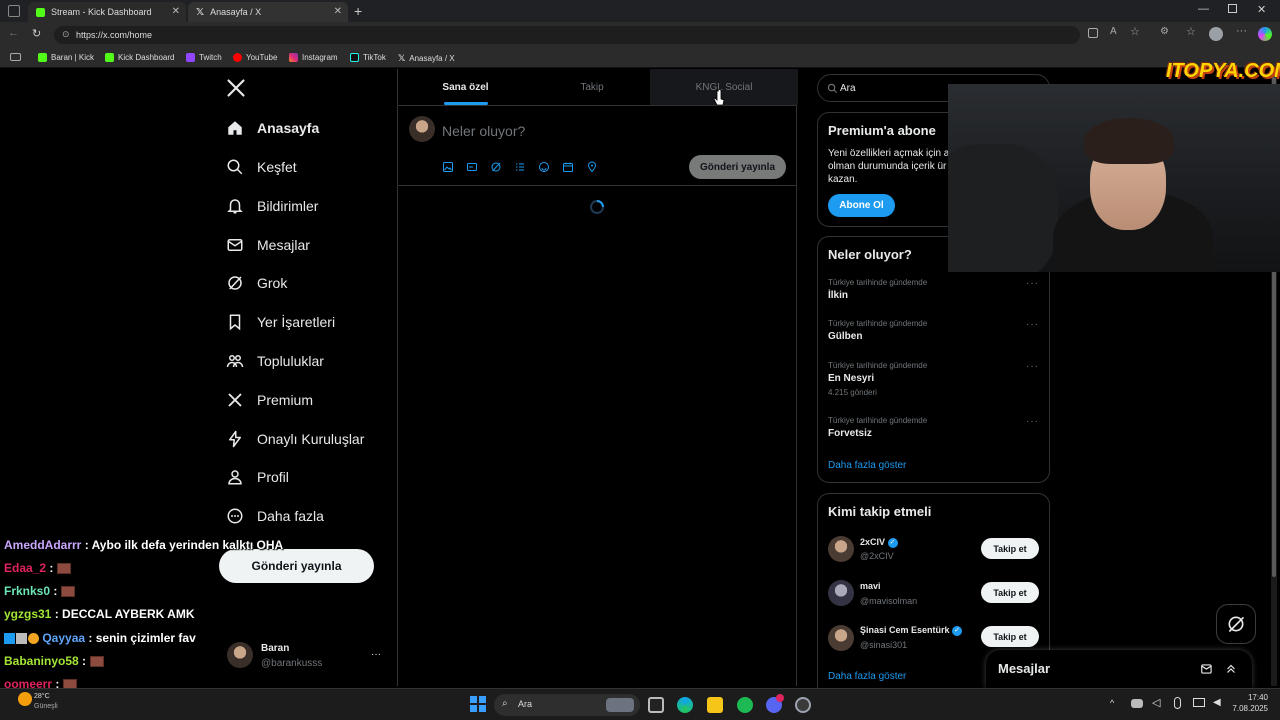  What do you see at coordinates (255, 57) in the screenshot?
I see `bookmark-youtube: YouTube` at bounding box center [255, 57].